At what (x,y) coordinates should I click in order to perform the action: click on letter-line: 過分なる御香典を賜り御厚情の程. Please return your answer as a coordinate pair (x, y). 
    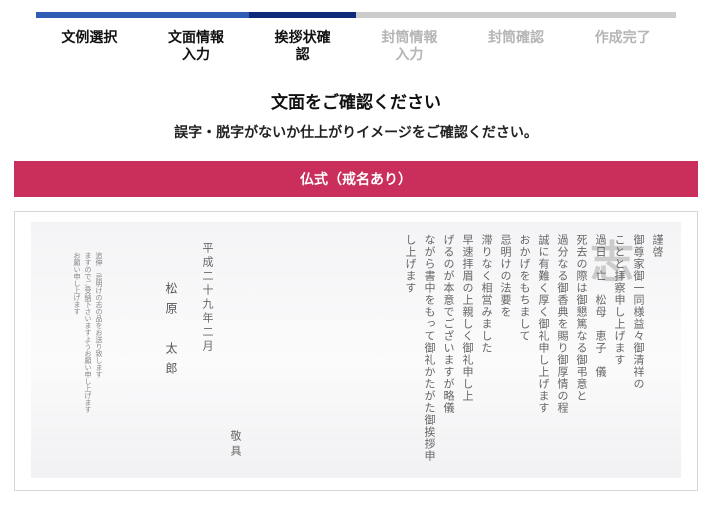
    Looking at the image, I should click on (562, 324).